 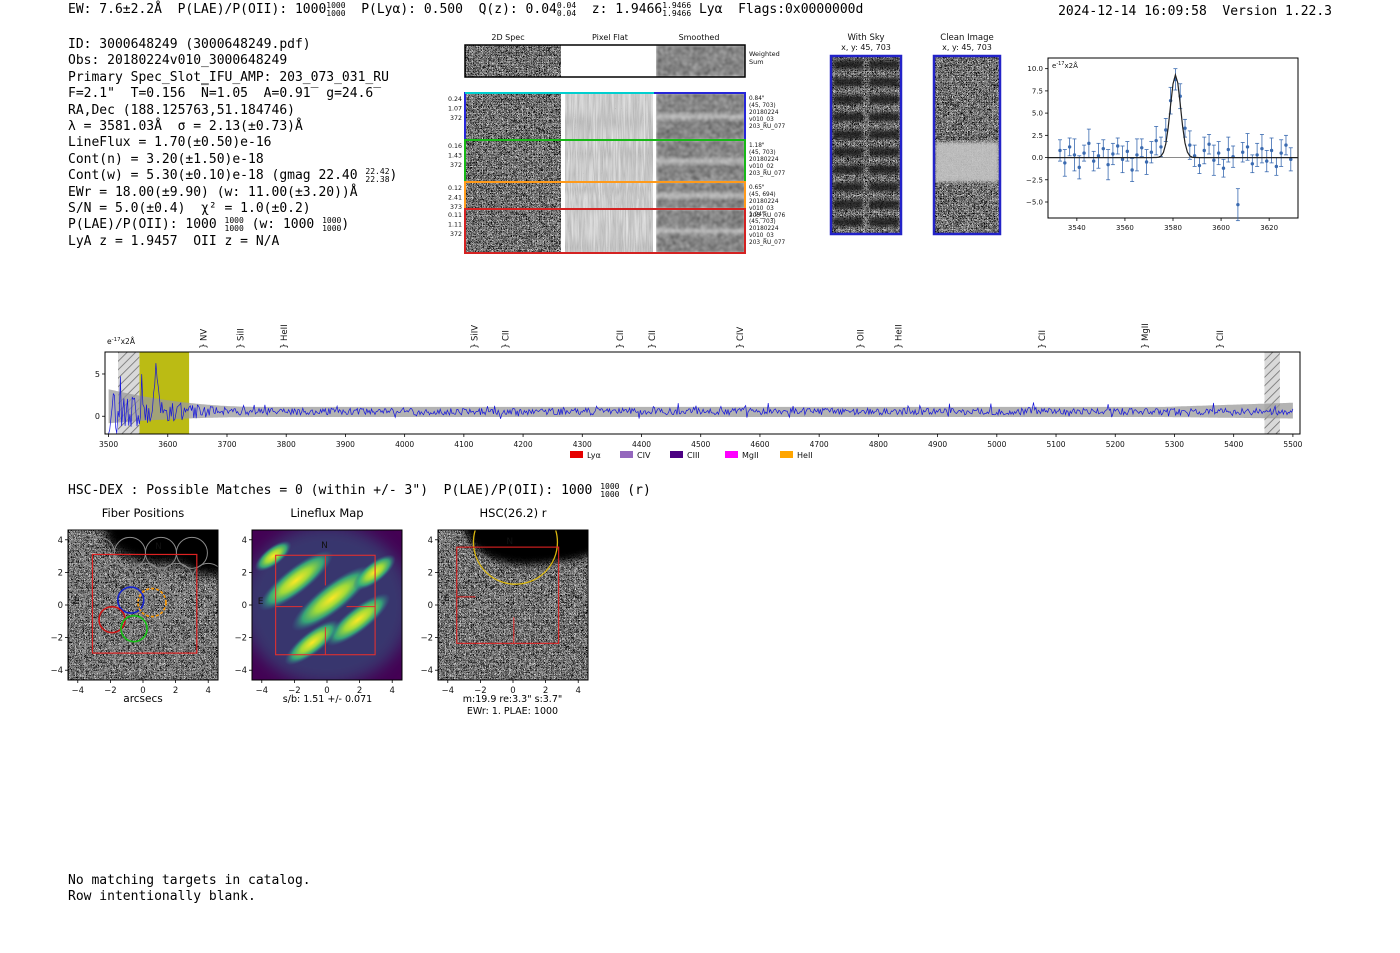 I want to click on info-line: LyA z = 1.9457 OII z = N/A, so click(x=174, y=241).